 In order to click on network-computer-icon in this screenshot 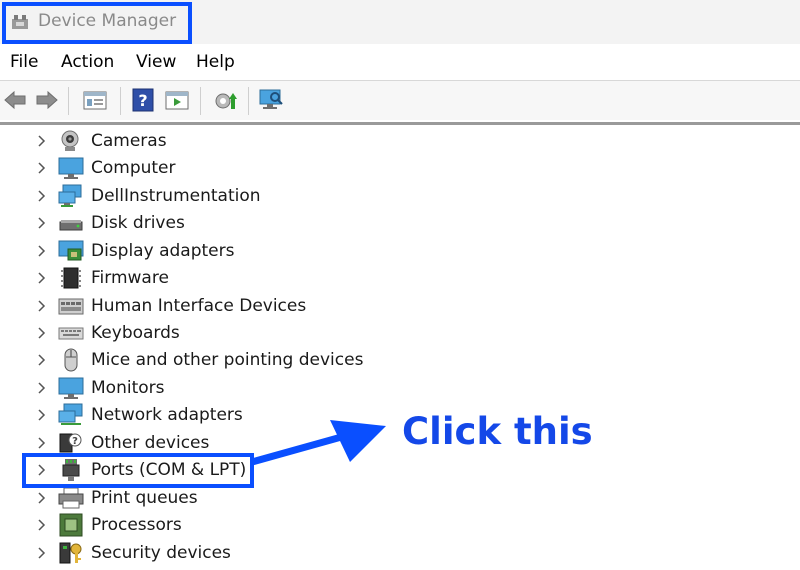, I will do `click(70, 195)`.